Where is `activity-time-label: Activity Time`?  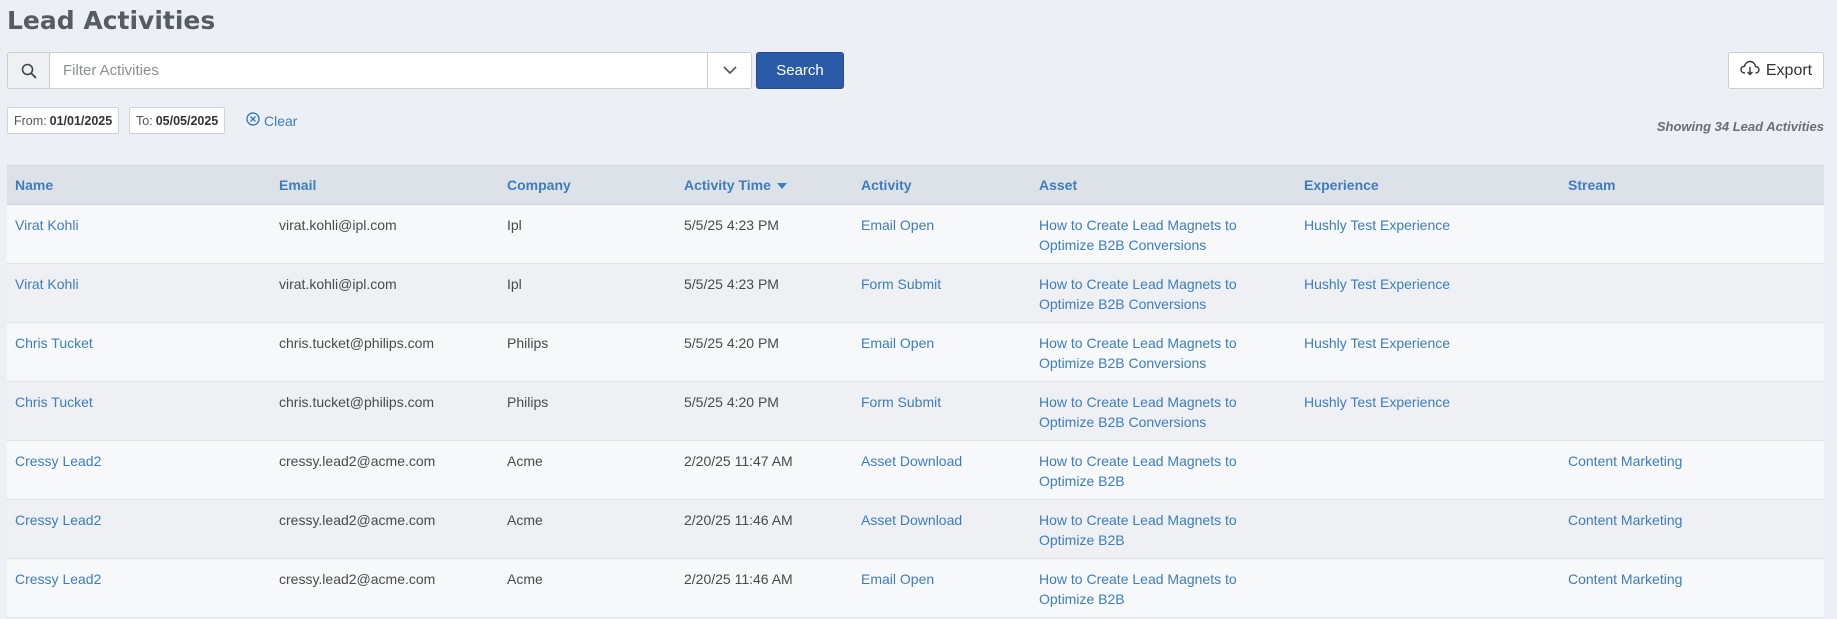 activity-time-label: Activity Time is located at coordinates (727, 185).